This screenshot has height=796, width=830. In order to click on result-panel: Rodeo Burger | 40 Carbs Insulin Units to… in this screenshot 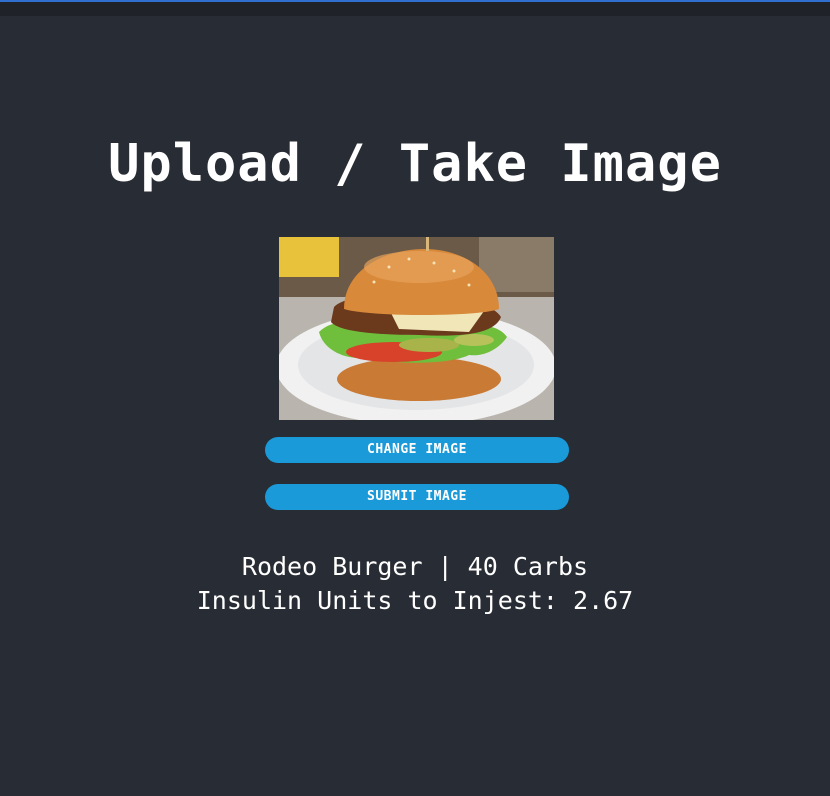, I will do `click(415, 584)`.